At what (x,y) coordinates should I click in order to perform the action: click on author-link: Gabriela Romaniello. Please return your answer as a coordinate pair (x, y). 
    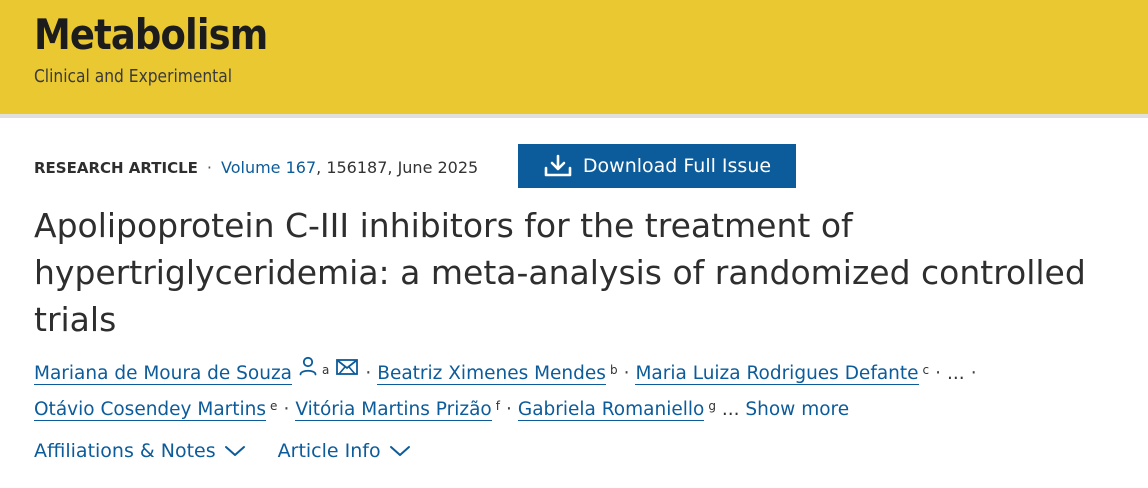
    Looking at the image, I should click on (611, 410).